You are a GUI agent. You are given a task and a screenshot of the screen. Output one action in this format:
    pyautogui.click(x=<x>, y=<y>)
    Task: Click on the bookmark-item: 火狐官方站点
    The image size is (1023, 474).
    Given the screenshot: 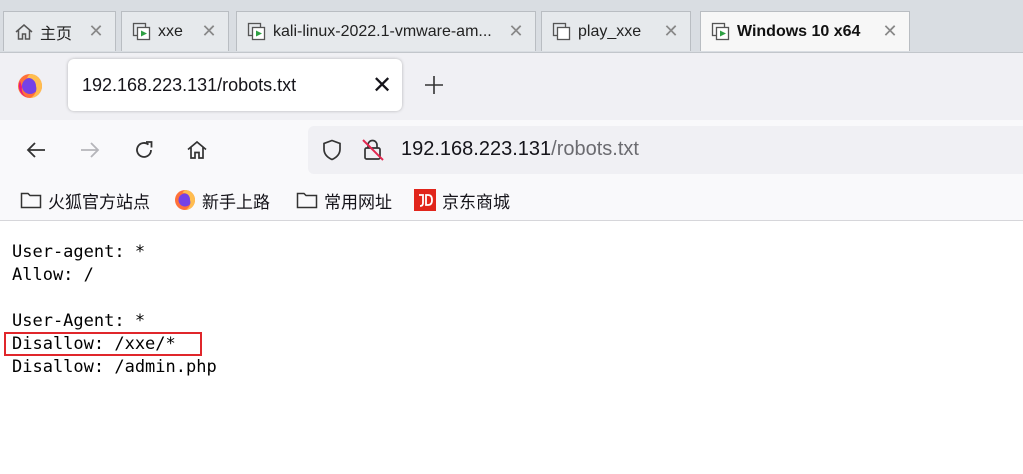 What is the action you would take?
    pyautogui.click(x=85, y=200)
    